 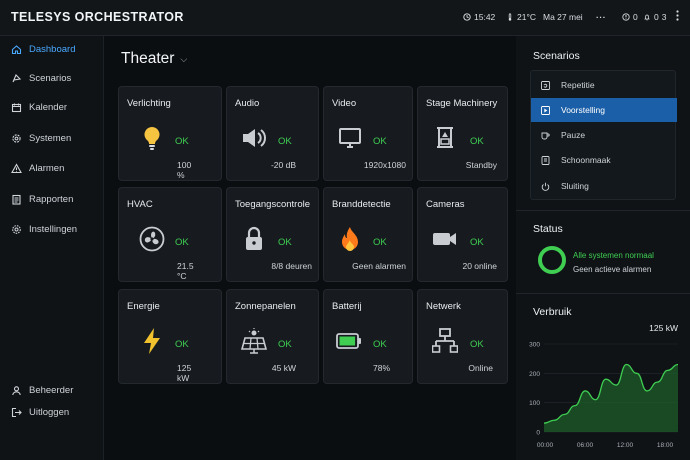 What do you see at coordinates (16, 49) in the screenshot?
I see `home-icon` at bounding box center [16, 49].